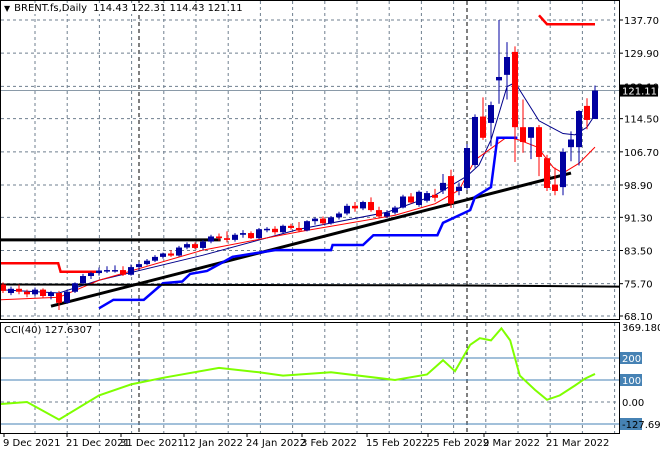 The image size is (660, 450). I want to click on cci-title: CCI(40) 127.6307, so click(48, 330).